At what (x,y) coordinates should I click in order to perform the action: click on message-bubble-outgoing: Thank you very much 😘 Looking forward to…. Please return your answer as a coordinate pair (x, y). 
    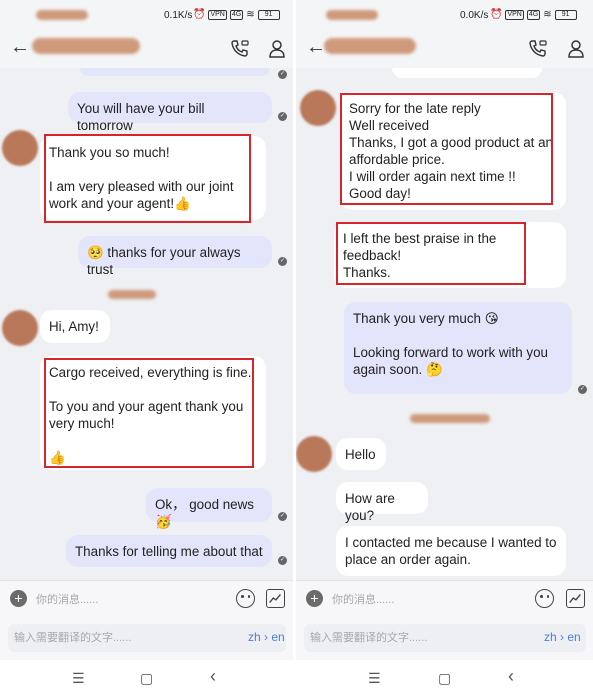
    Looking at the image, I should click on (458, 348).